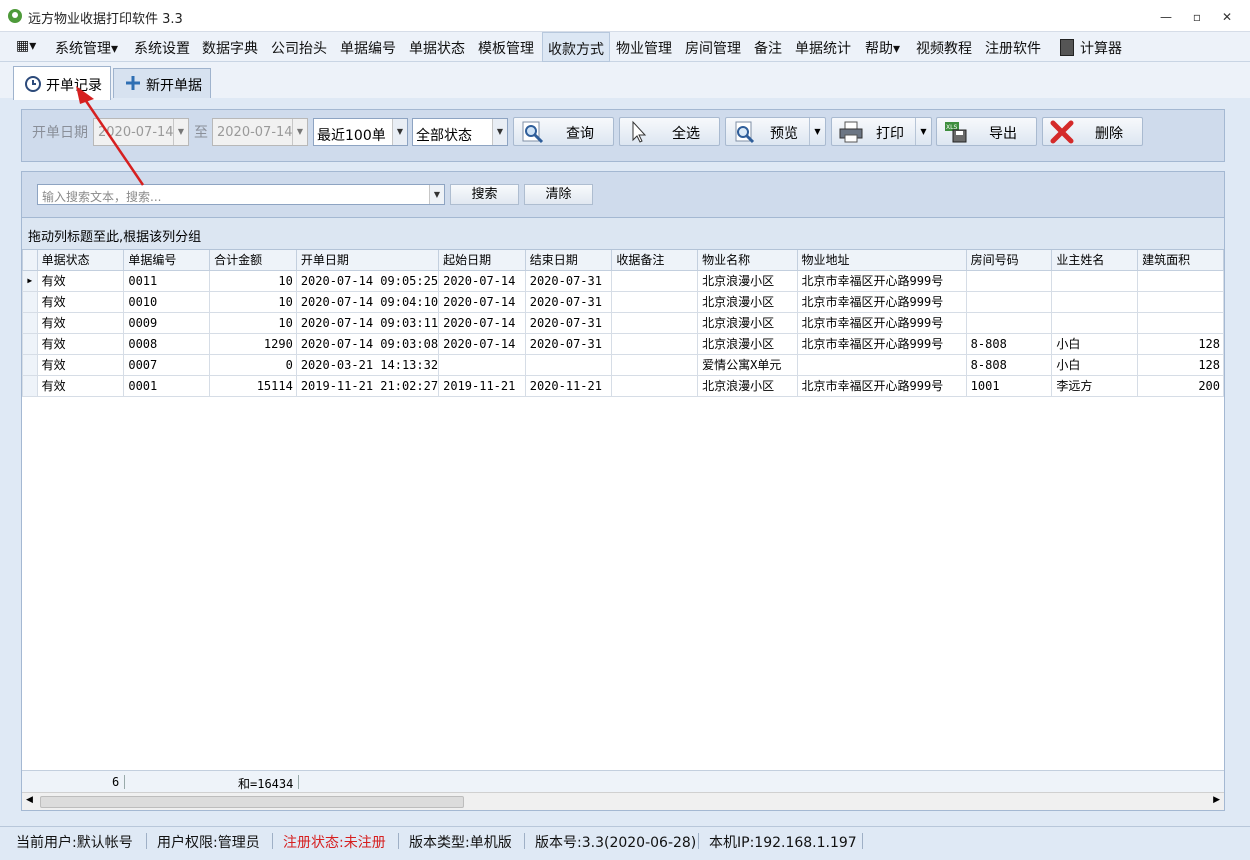 The height and width of the screenshot is (860, 1250). I want to click on table-cell: 2020-07-14 09:04:10, so click(367, 301).